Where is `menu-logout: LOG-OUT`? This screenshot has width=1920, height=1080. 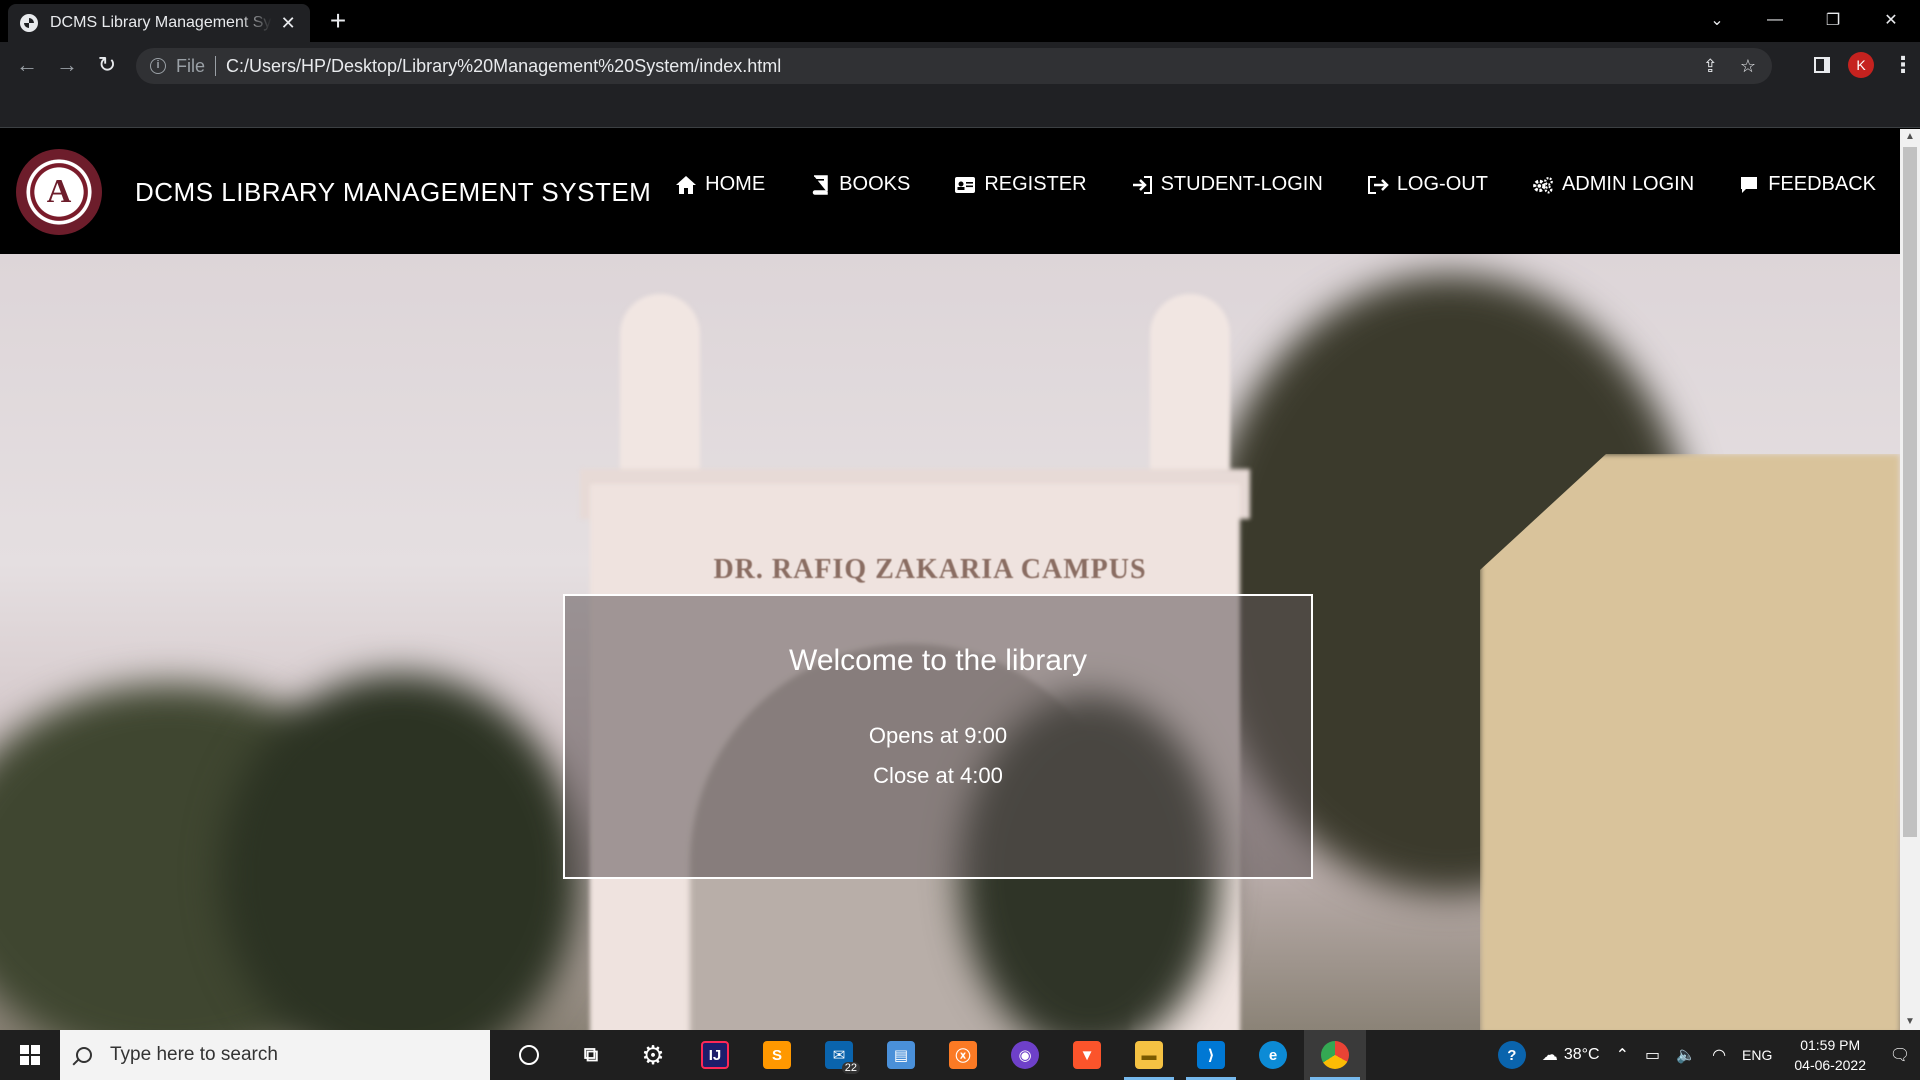 menu-logout: LOG-OUT is located at coordinates (1427, 184).